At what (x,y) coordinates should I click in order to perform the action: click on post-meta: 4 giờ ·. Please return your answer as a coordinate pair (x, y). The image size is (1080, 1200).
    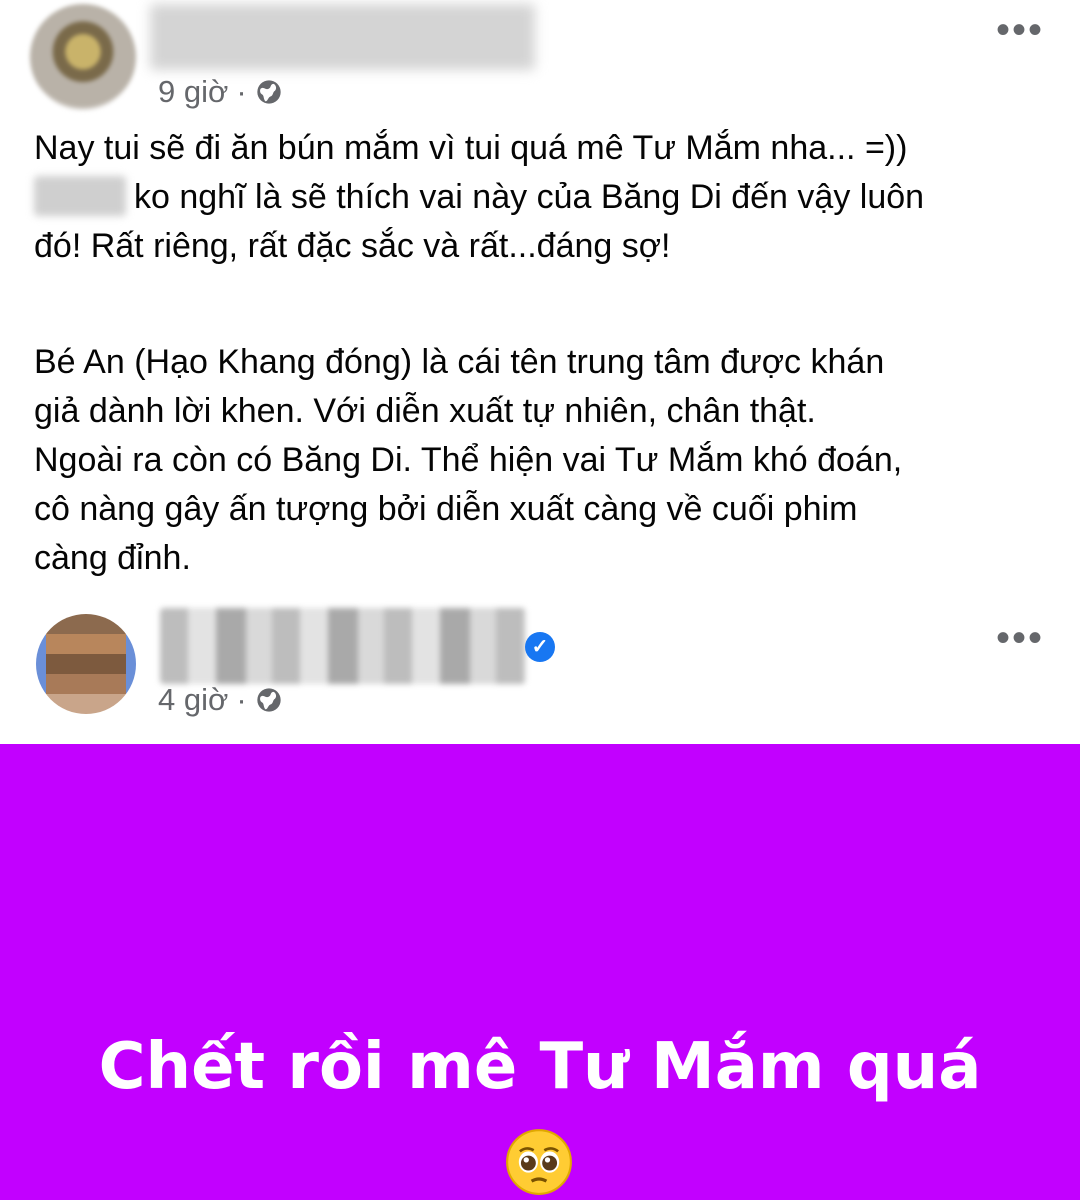
    Looking at the image, I should click on (220, 700).